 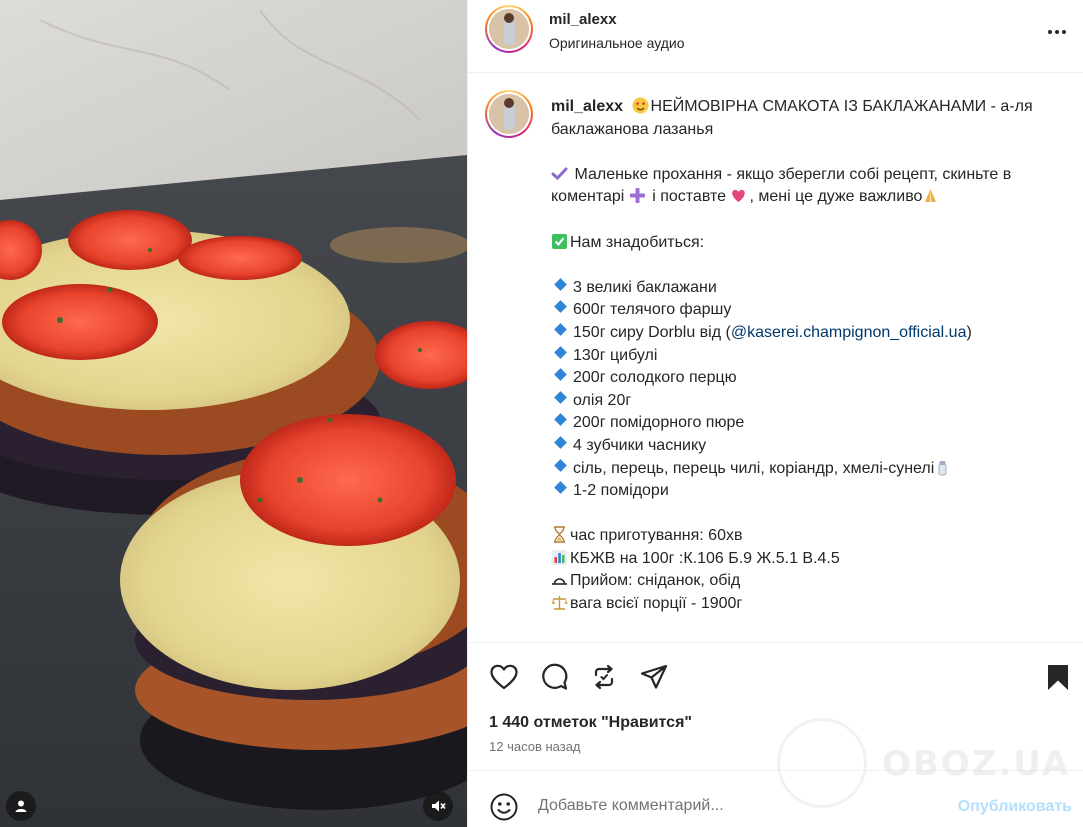 I want to click on sunrise-icon, so click(x=559, y=579).